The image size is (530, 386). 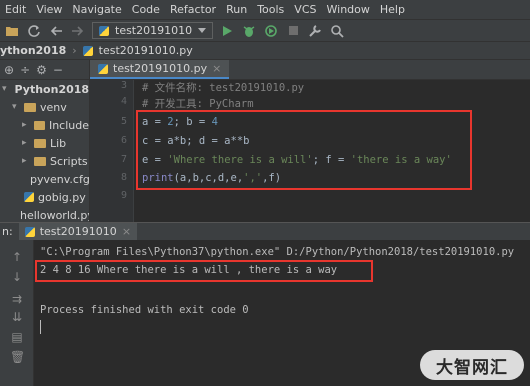 I want to click on run-icon, so click(x=227, y=31).